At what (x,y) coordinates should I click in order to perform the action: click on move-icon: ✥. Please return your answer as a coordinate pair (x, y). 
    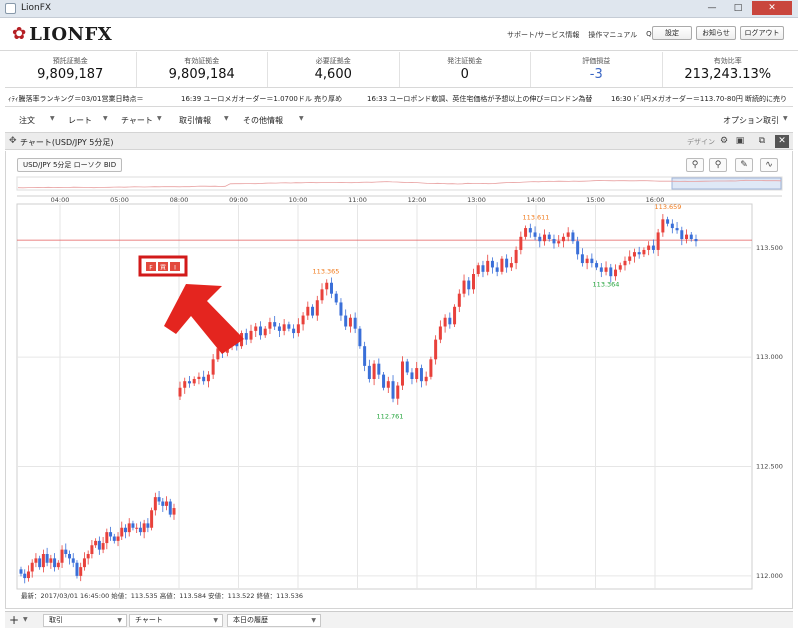
    Looking at the image, I should click on (13, 141).